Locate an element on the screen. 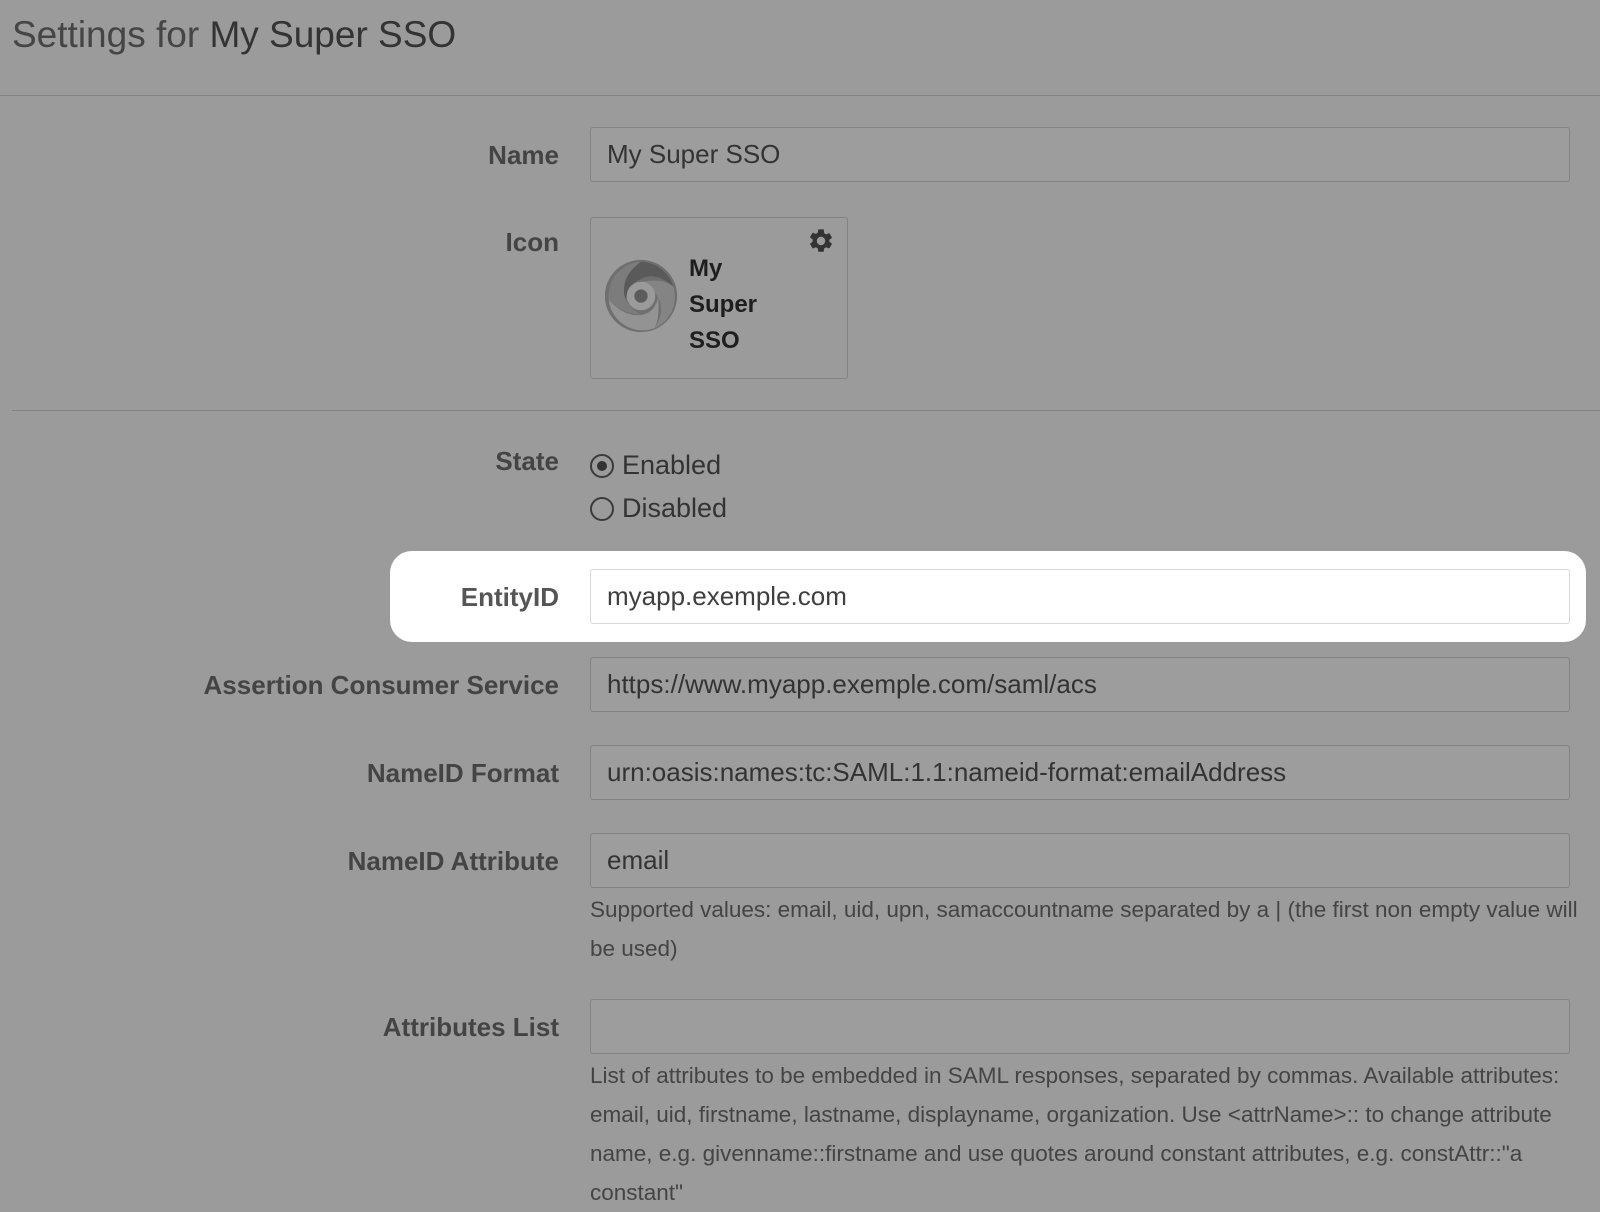 The width and height of the screenshot is (1600, 1212). attributes-list-label: Attributes List is located at coordinates (470, 1027).